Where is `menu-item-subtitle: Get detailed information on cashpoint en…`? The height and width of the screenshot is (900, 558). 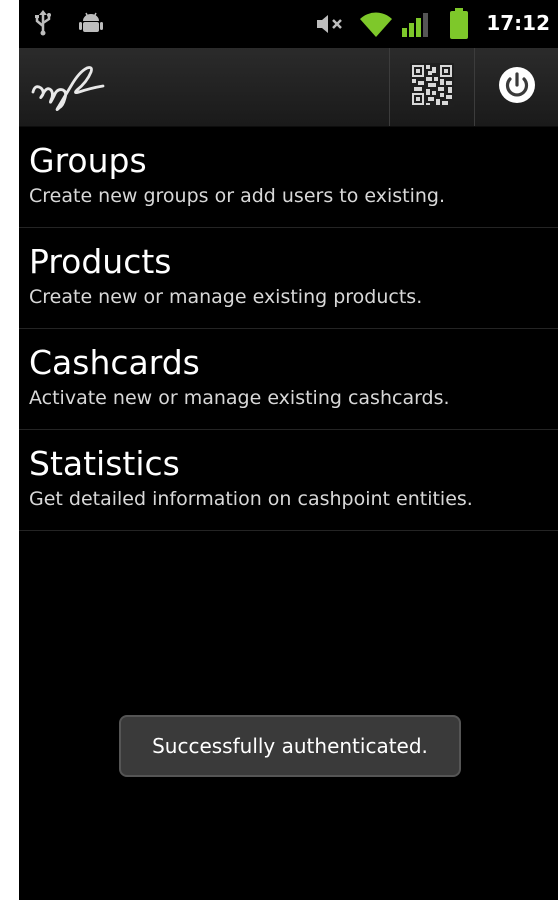 menu-item-subtitle: Get detailed information on cashpoint en… is located at coordinates (251, 499).